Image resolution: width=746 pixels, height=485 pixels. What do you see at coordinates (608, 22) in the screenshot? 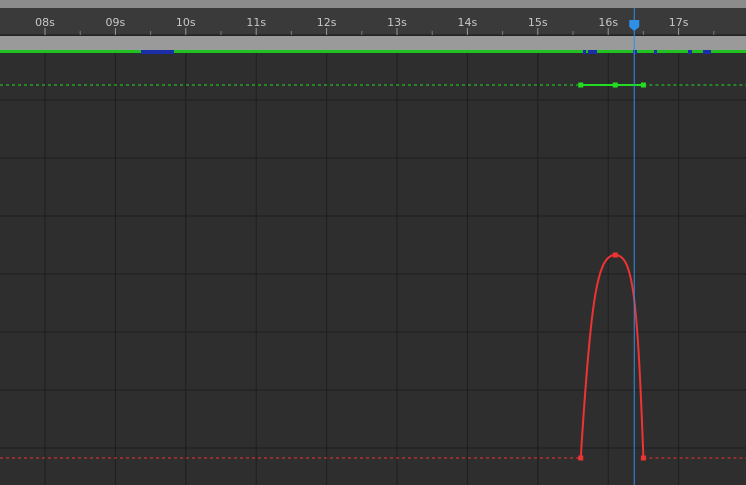
I see `ruler-time-label: 16s` at bounding box center [608, 22].